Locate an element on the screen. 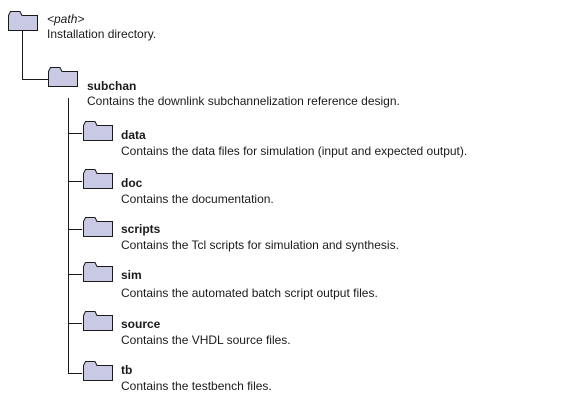  connector-root-vertical is located at coordinates (22, 55).